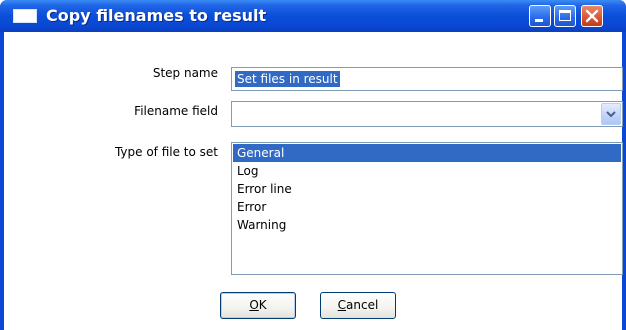  Describe the element at coordinates (342, 305) in the screenshot. I see `cancel-mnemonic: C` at that location.